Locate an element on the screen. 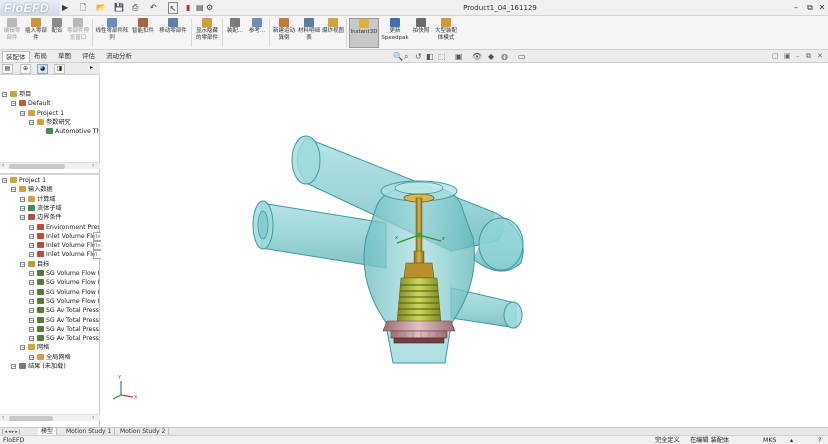 Image resolution: width=828 pixels, height=444 pixels. gasket-seal is located at coordinates (419, 332).